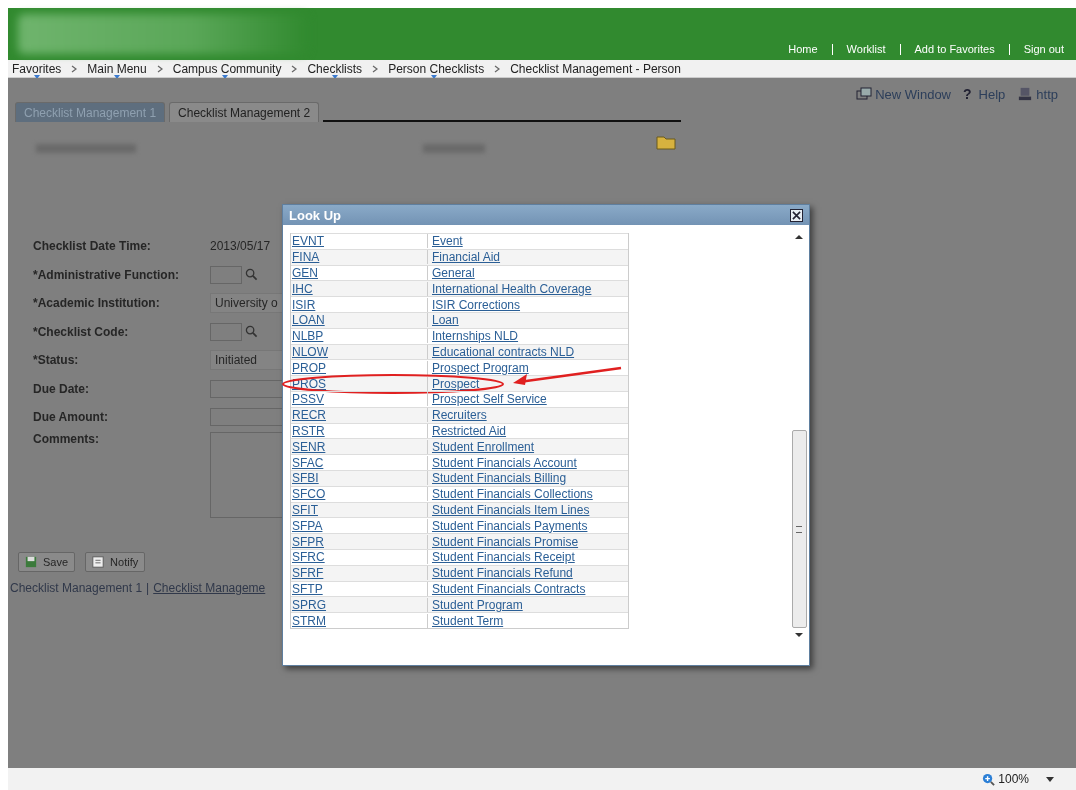 The height and width of the screenshot is (790, 1076). Describe the element at coordinates (240, 246) in the screenshot. I see `field-value: 2013/05/17` at that location.